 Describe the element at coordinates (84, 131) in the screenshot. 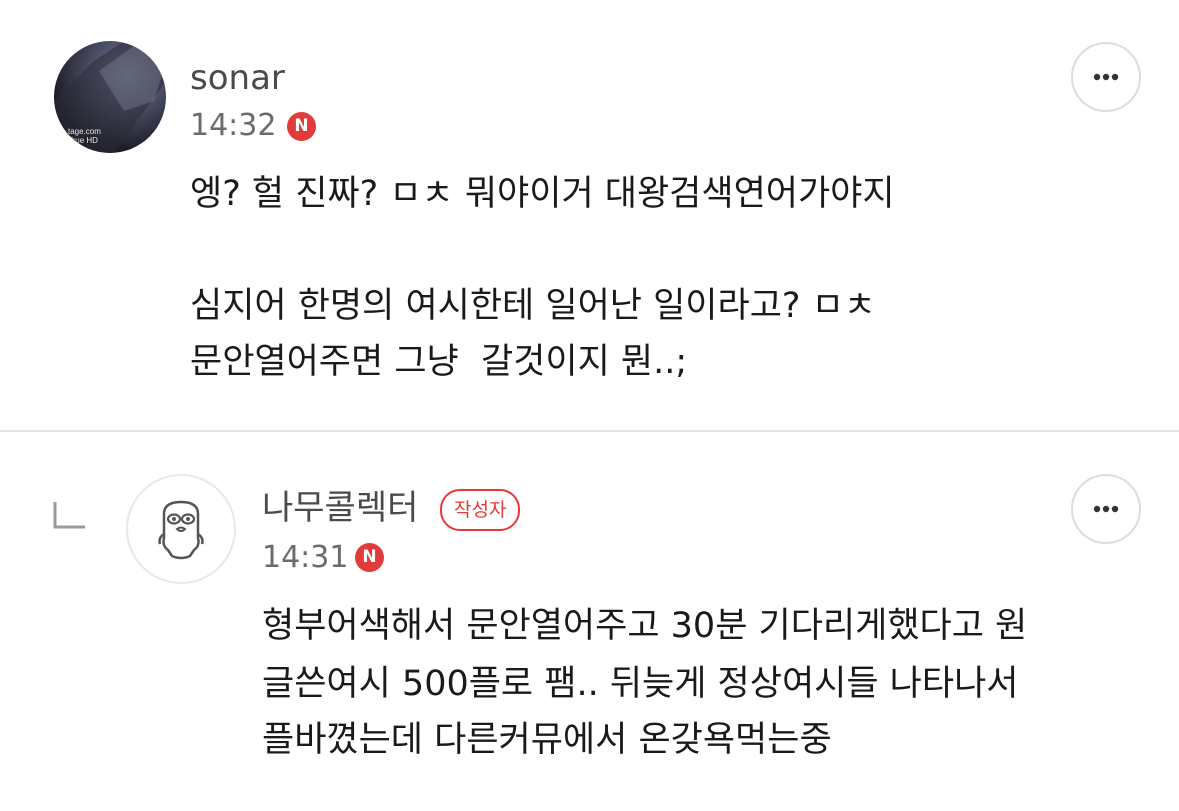

I see `avatar-watermark-line-1: tage.com` at that location.